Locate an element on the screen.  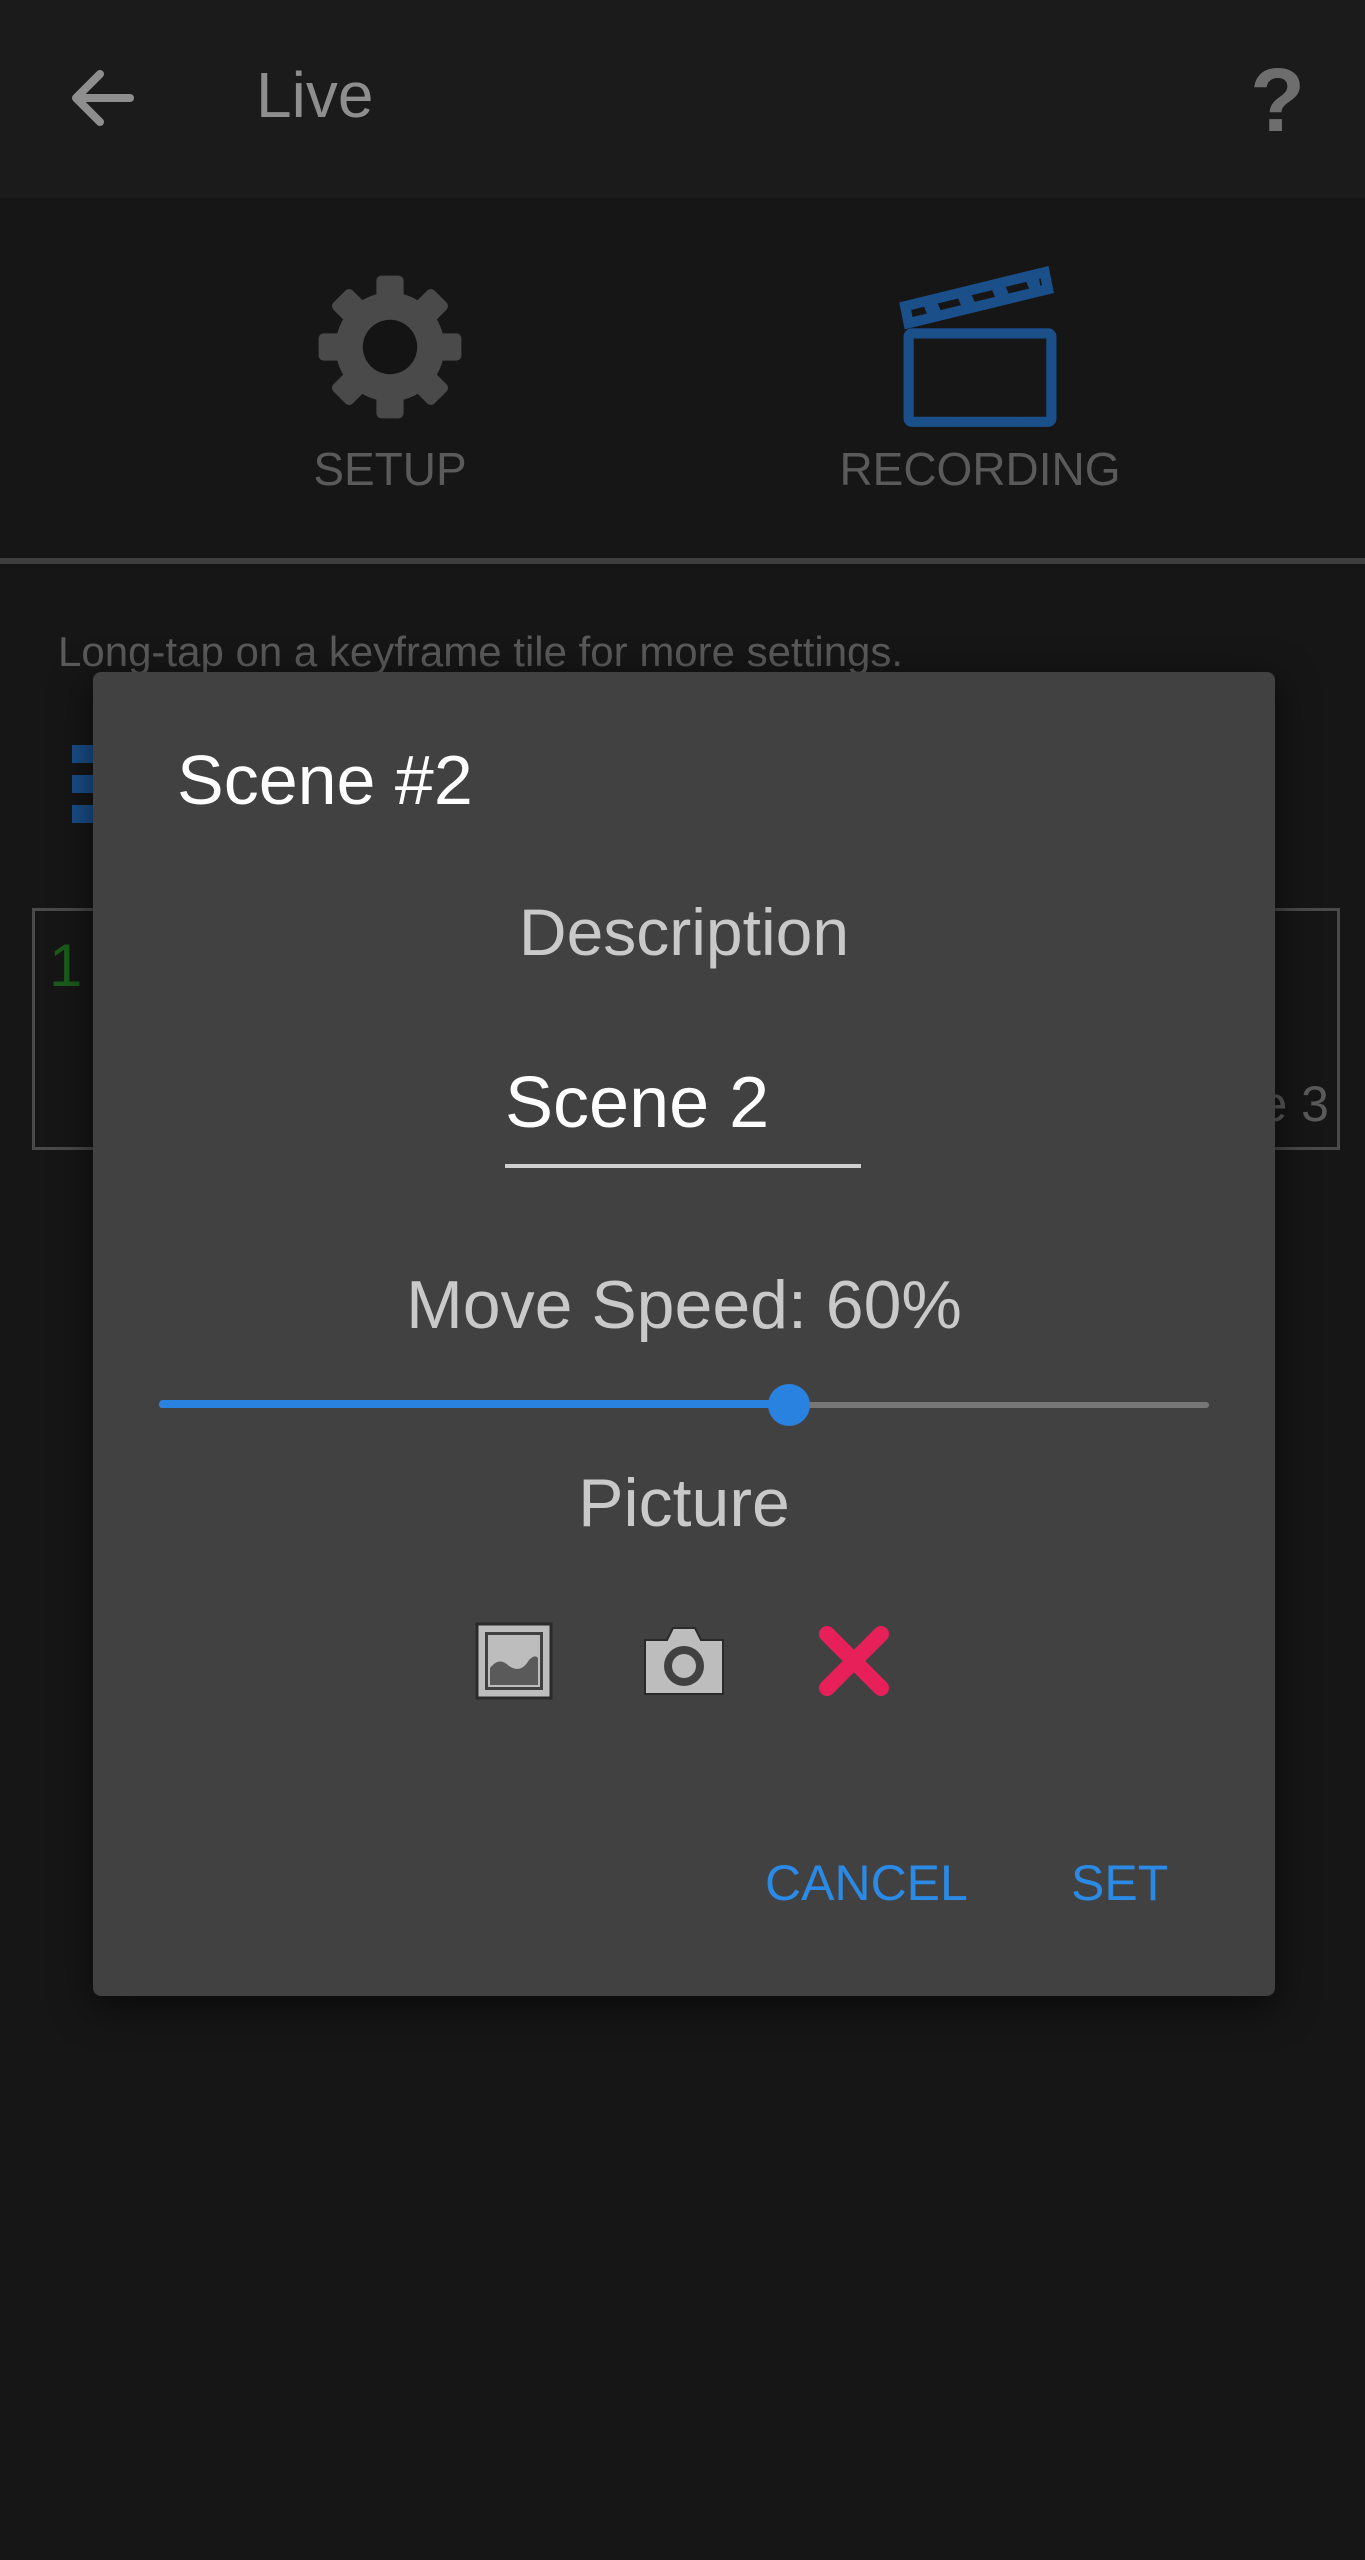
set-button: SET is located at coordinates (1119, 1883).